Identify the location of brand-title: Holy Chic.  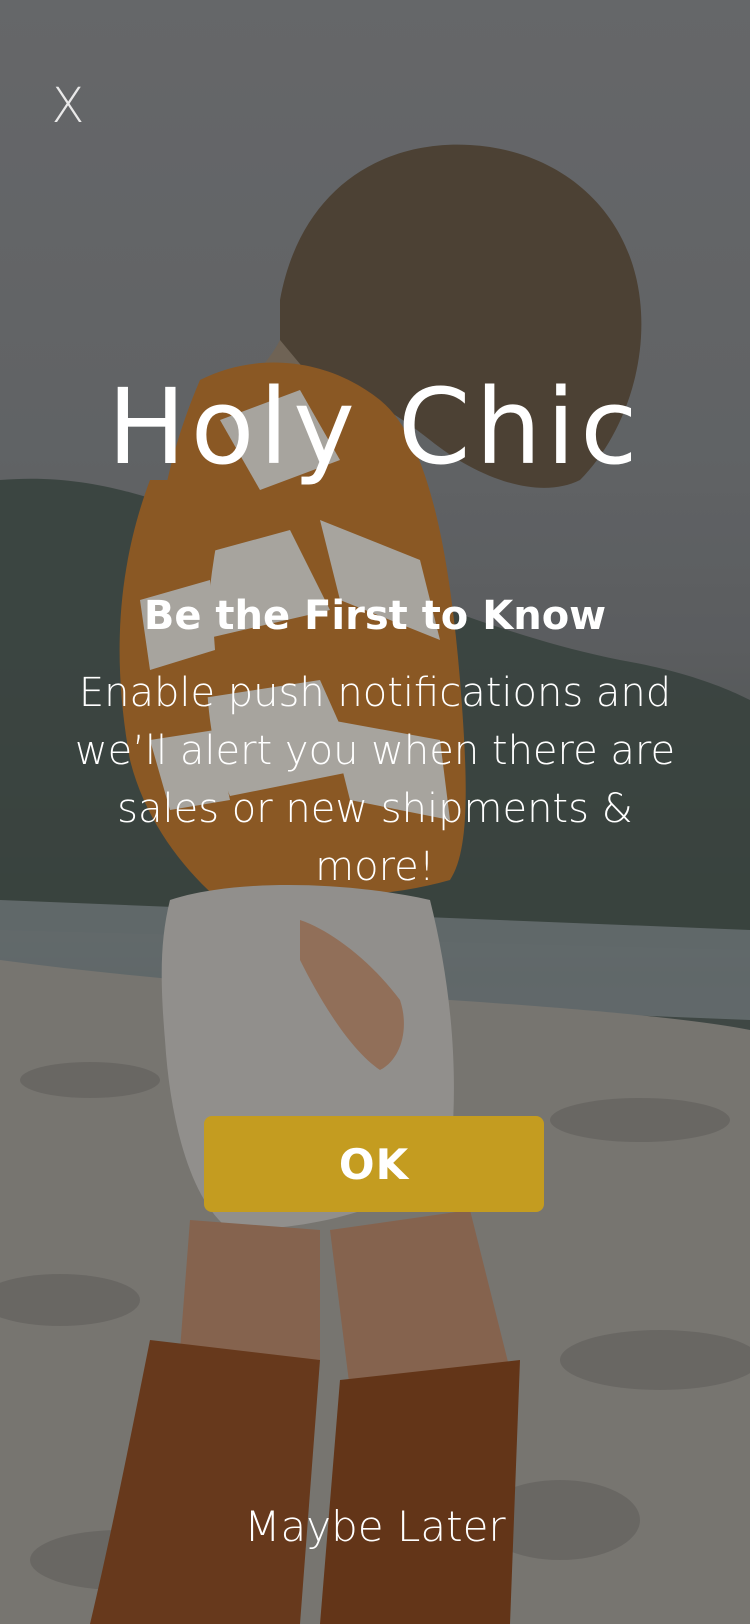
(375, 427).